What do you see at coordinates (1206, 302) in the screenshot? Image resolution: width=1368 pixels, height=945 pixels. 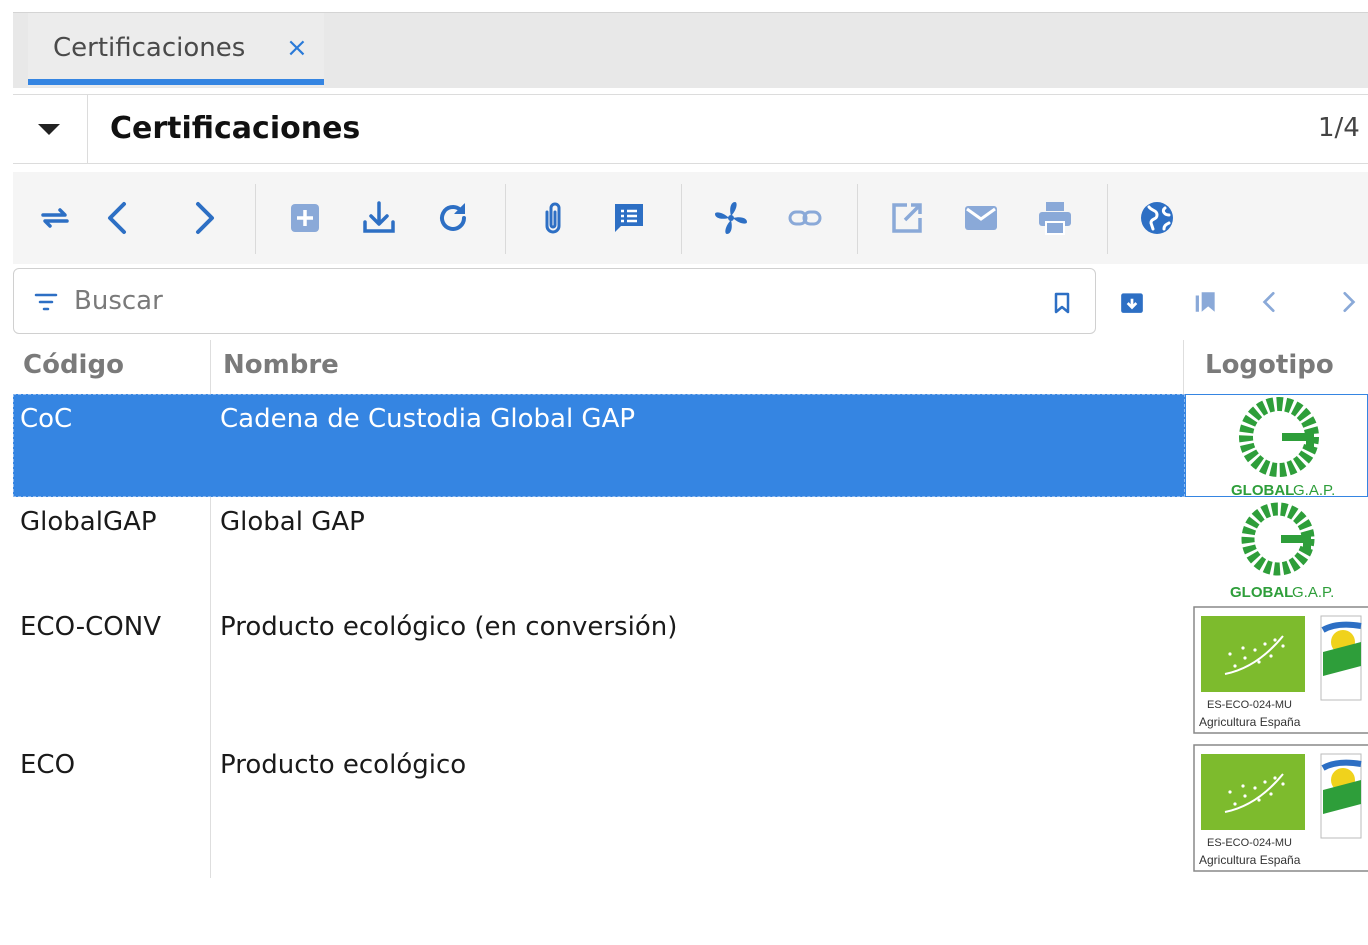 I see `saved-filters-icon` at bounding box center [1206, 302].